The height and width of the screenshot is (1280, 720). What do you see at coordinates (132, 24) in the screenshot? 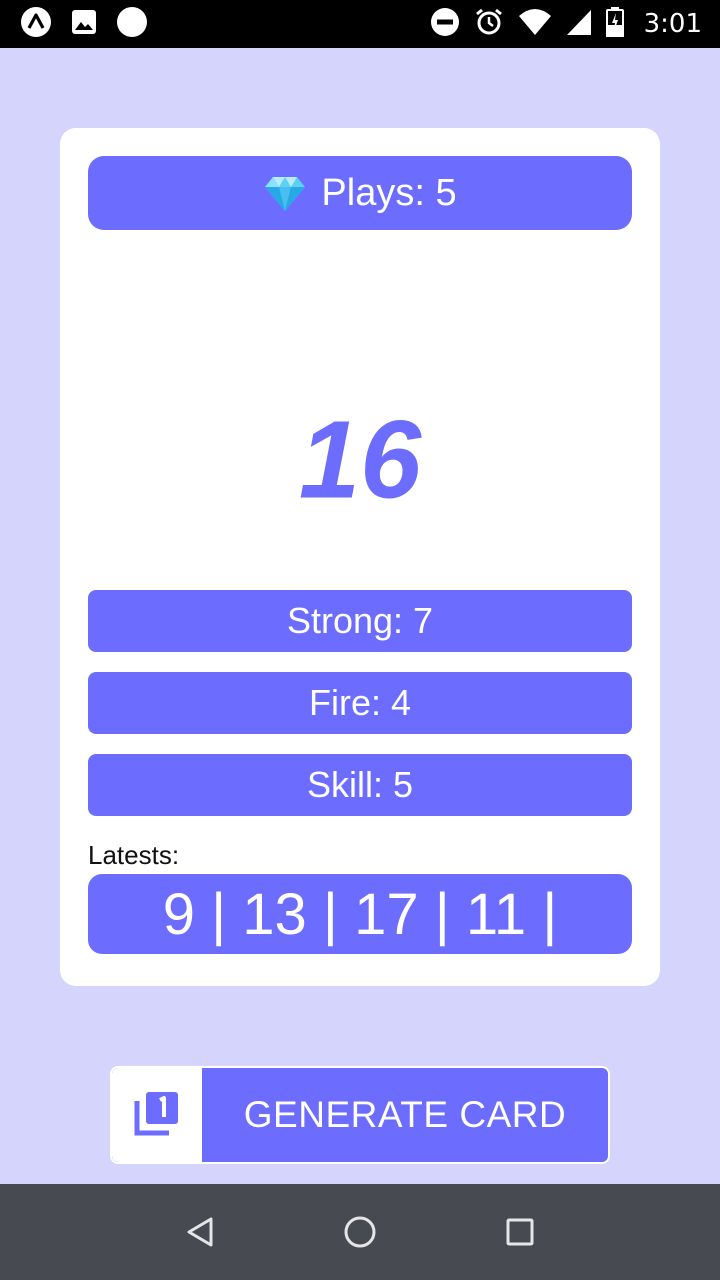
I see `circle-icon` at bounding box center [132, 24].